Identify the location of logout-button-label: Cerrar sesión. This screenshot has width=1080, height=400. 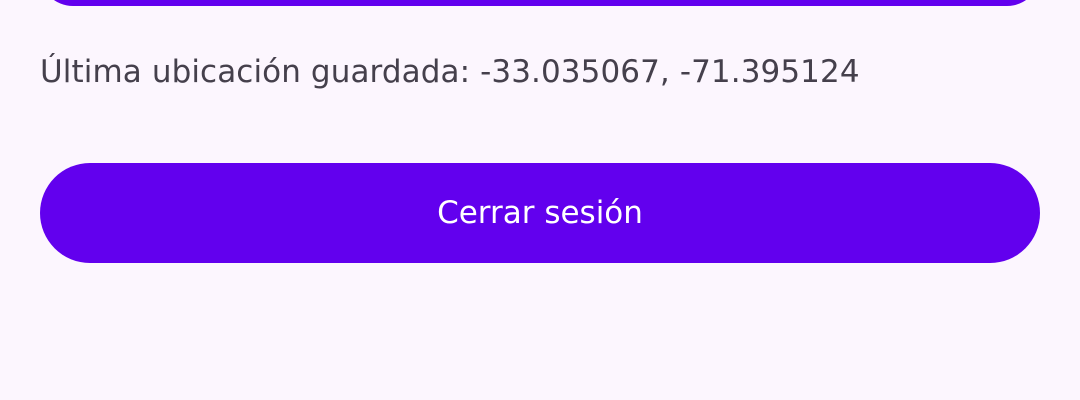
(540, 213).